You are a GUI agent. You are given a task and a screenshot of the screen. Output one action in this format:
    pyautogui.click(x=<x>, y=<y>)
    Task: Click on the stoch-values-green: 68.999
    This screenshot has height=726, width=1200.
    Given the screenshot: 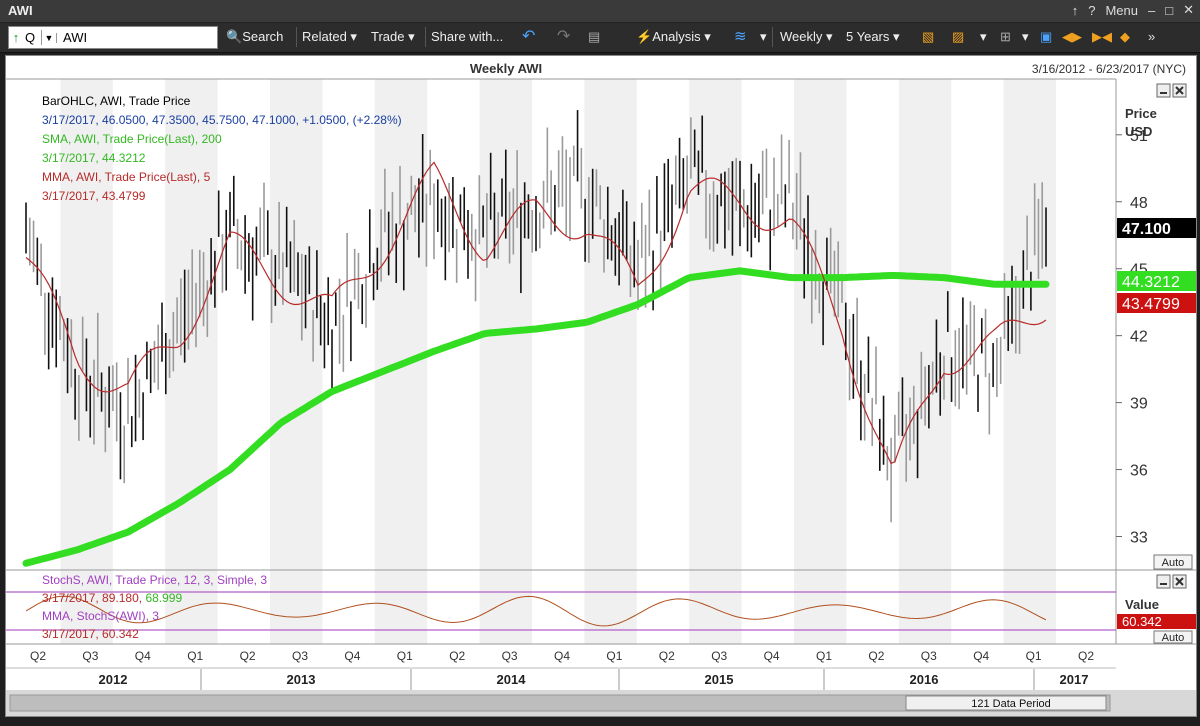 What is the action you would take?
    pyautogui.click(x=163, y=598)
    